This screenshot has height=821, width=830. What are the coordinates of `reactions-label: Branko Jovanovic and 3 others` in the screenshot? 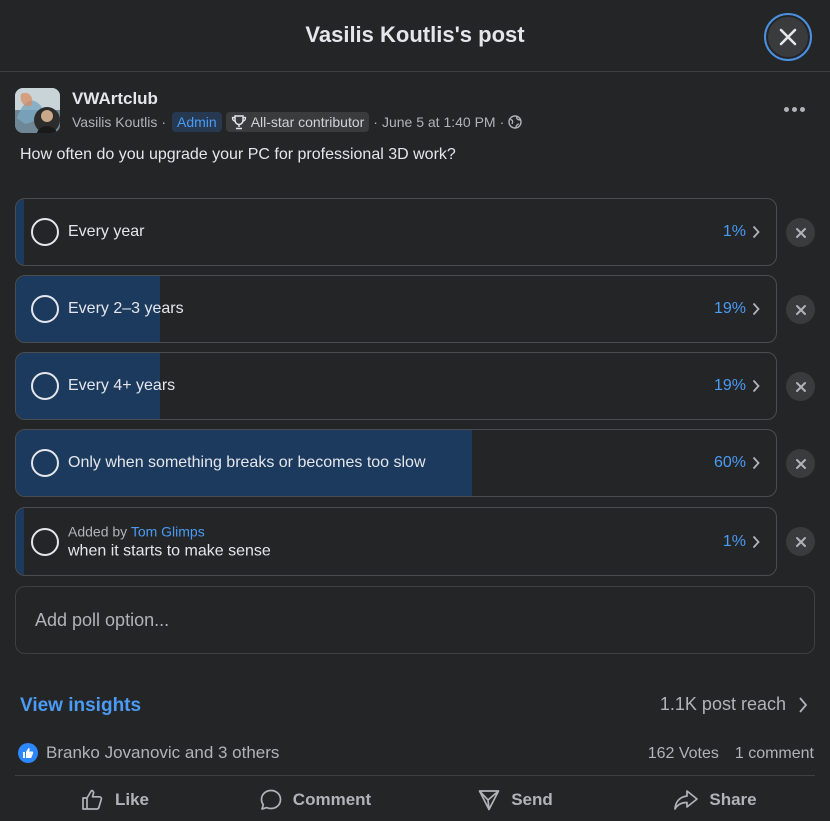 It's located at (163, 752).